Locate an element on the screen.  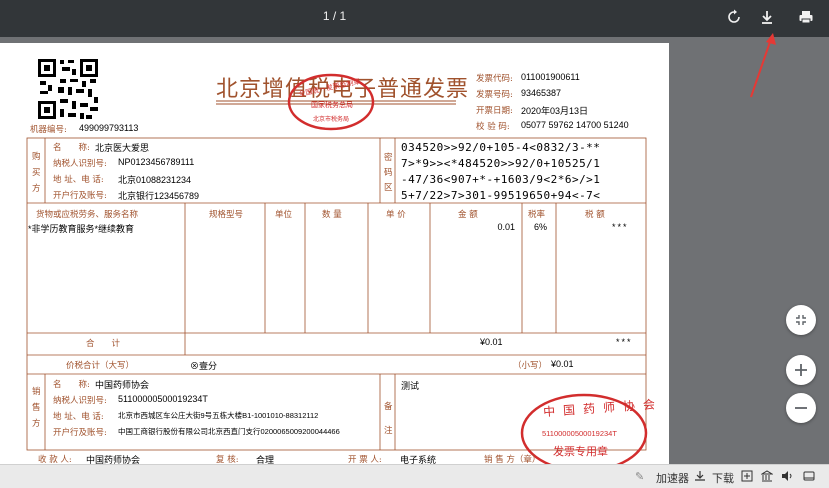
buyer-tax-id: NP0123456789111 is located at coordinates (156, 162).